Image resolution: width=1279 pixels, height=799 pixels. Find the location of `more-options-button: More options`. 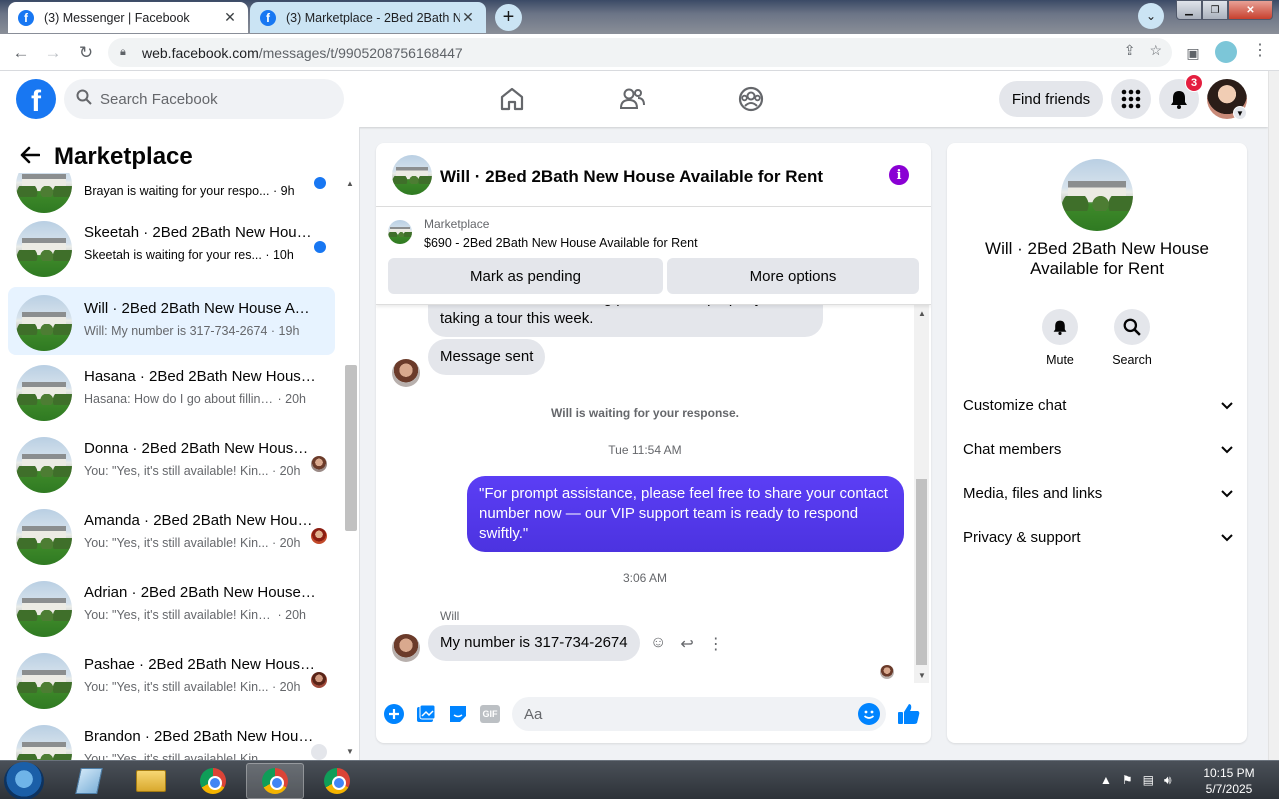

more-options-button: More options is located at coordinates (793, 276).